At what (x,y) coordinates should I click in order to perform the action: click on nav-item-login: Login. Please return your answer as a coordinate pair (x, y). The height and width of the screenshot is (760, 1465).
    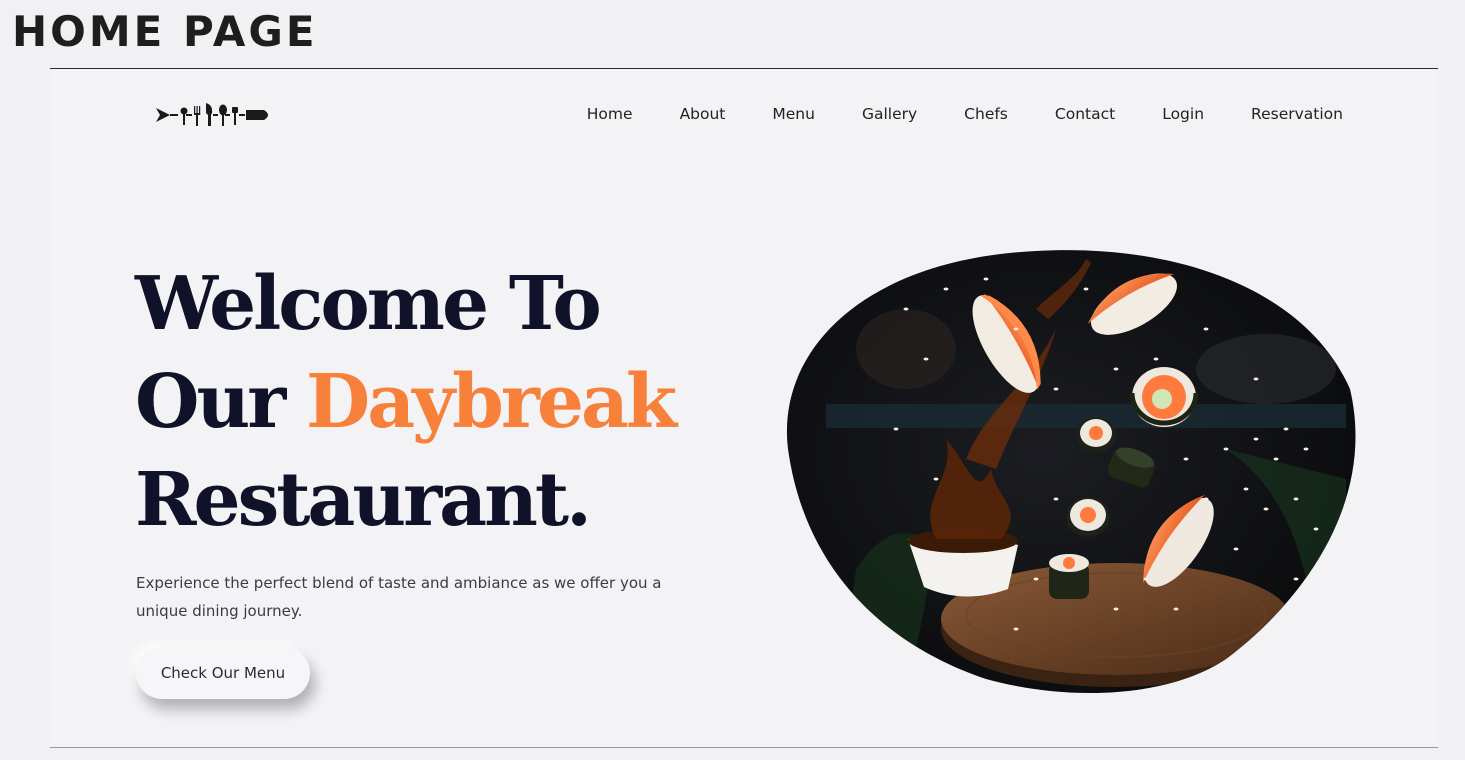
    Looking at the image, I should click on (1183, 114).